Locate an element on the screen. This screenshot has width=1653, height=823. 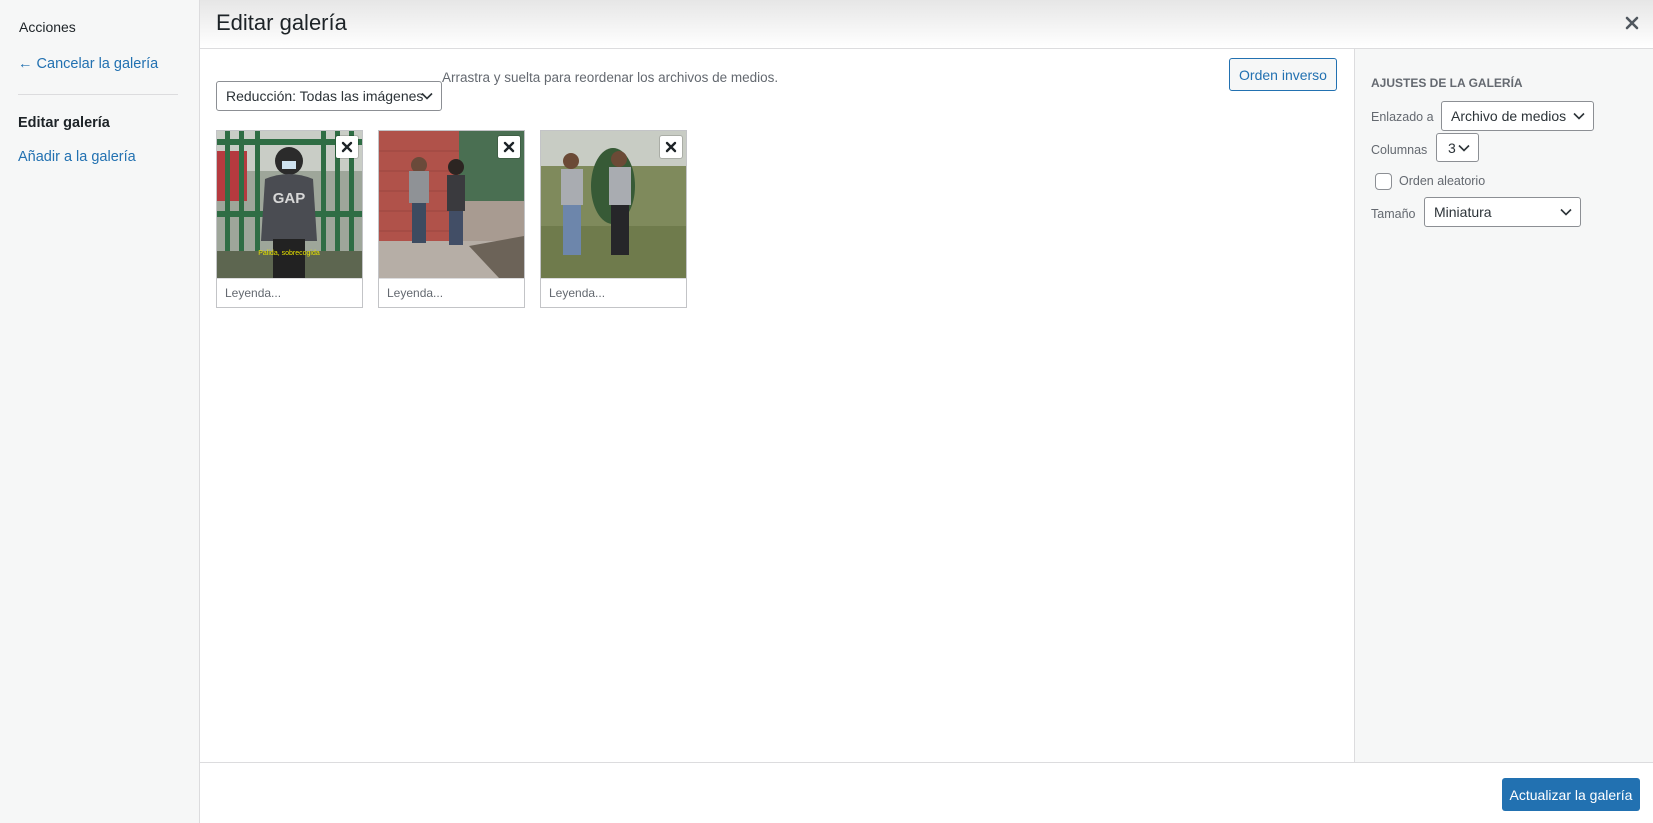
size-value: Miniatura is located at coordinates (1463, 212).